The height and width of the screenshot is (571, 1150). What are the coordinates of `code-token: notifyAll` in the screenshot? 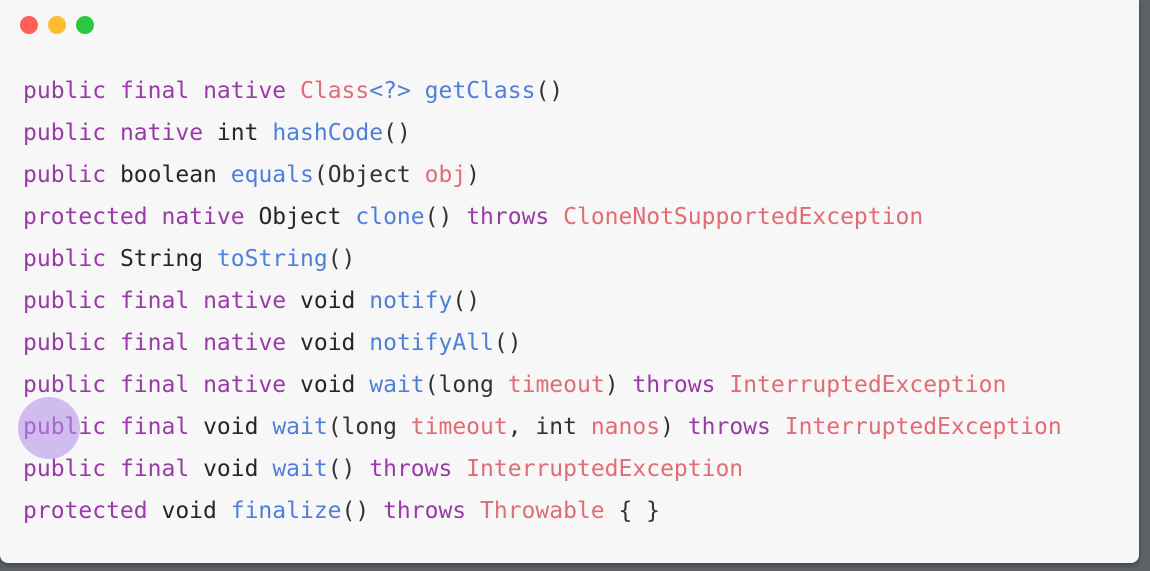 It's located at (431, 343).